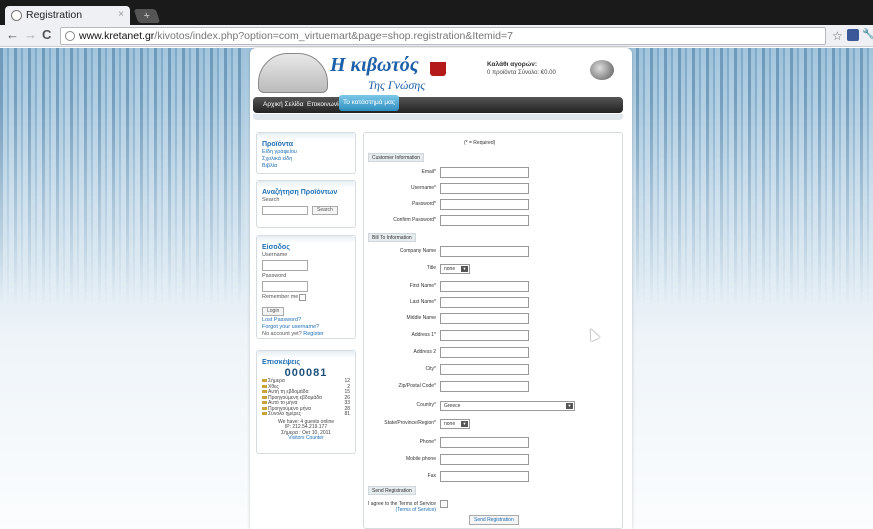 This screenshot has width=873, height=529. I want to click on url-domain: www.kretanet.gr, so click(117, 36).